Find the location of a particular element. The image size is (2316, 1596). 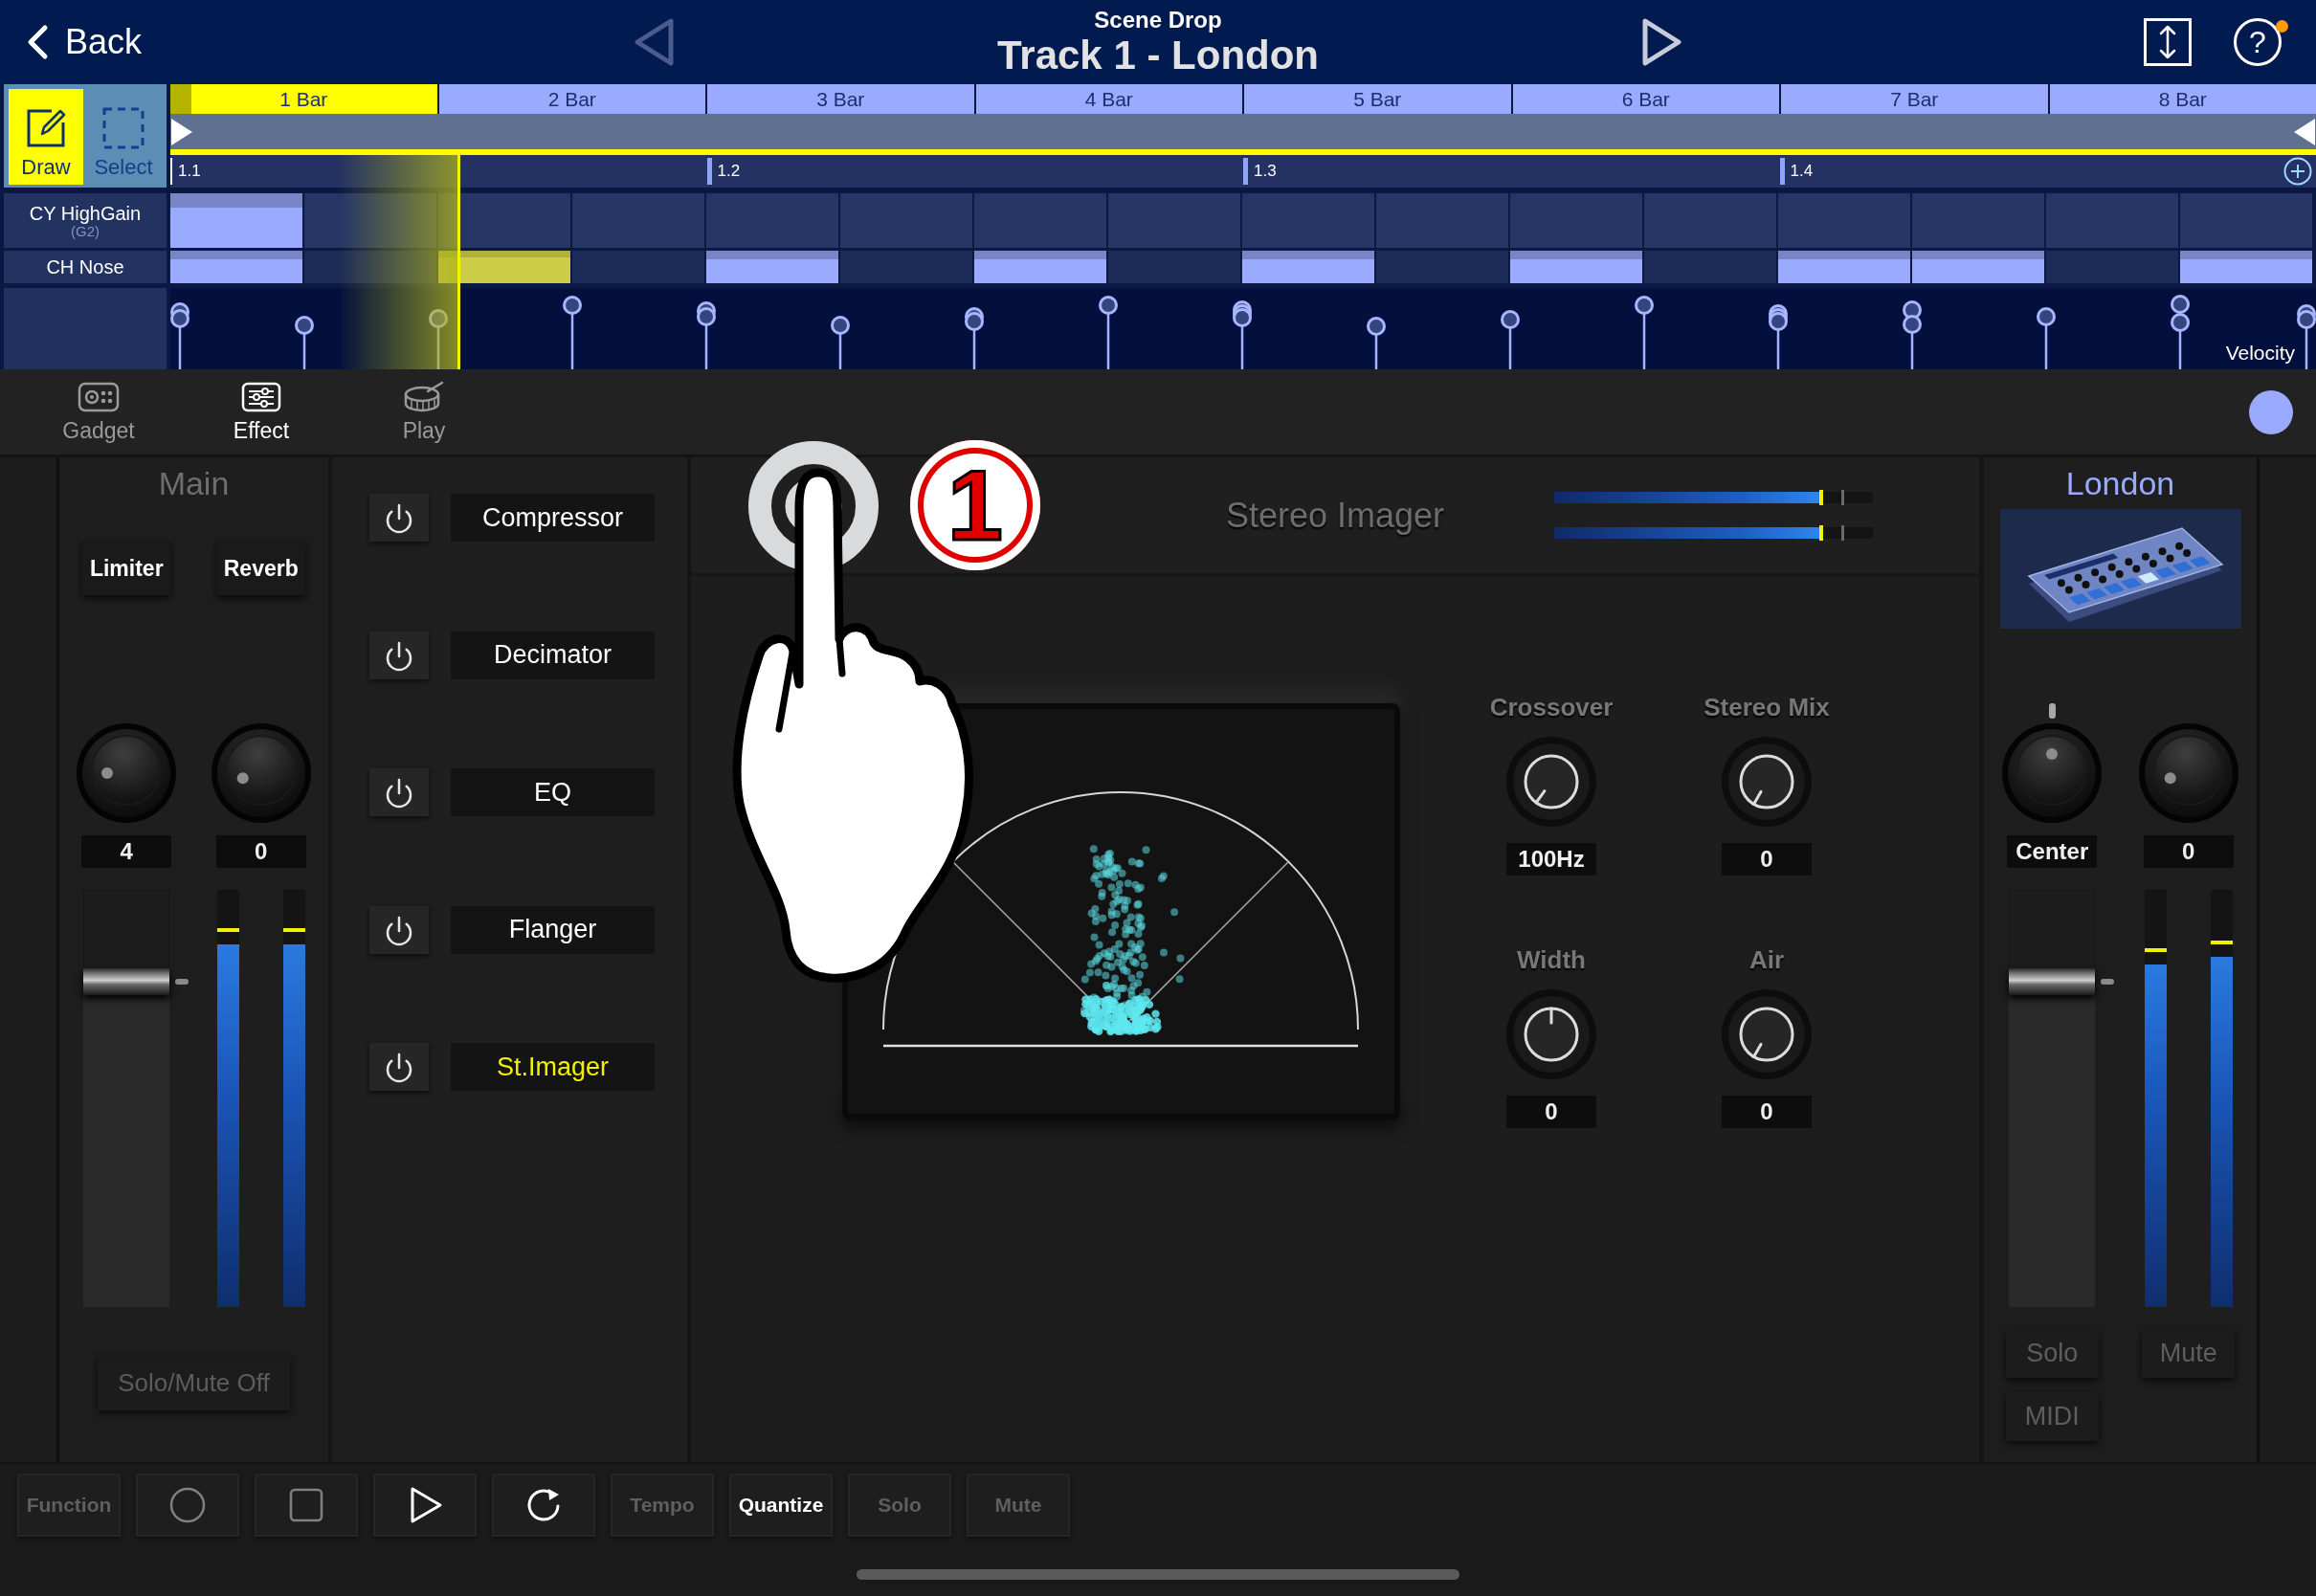

power-icon is located at coordinates (399, 793).